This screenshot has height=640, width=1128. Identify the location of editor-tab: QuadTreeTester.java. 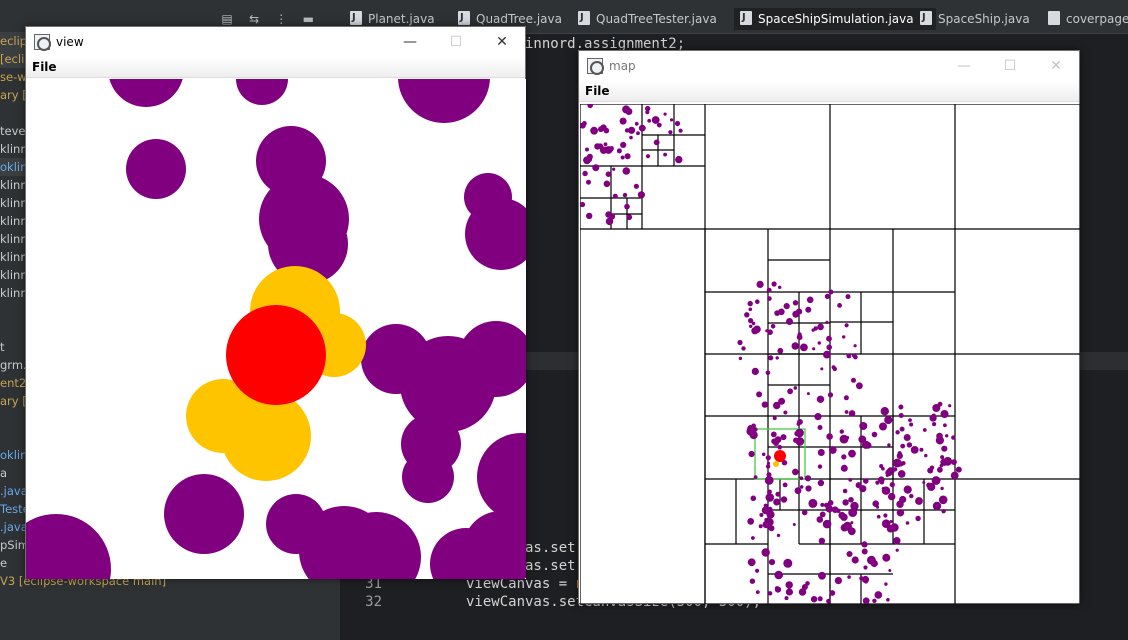
(647, 18).